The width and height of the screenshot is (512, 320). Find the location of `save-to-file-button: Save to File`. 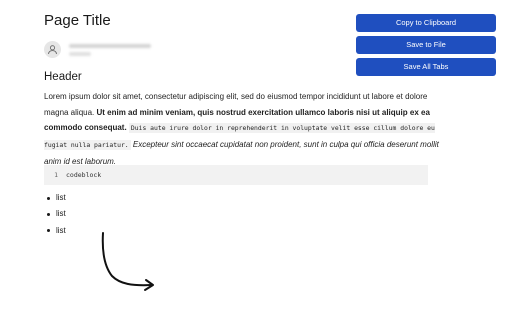

save-to-file-button: Save to File is located at coordinates (426, 45).